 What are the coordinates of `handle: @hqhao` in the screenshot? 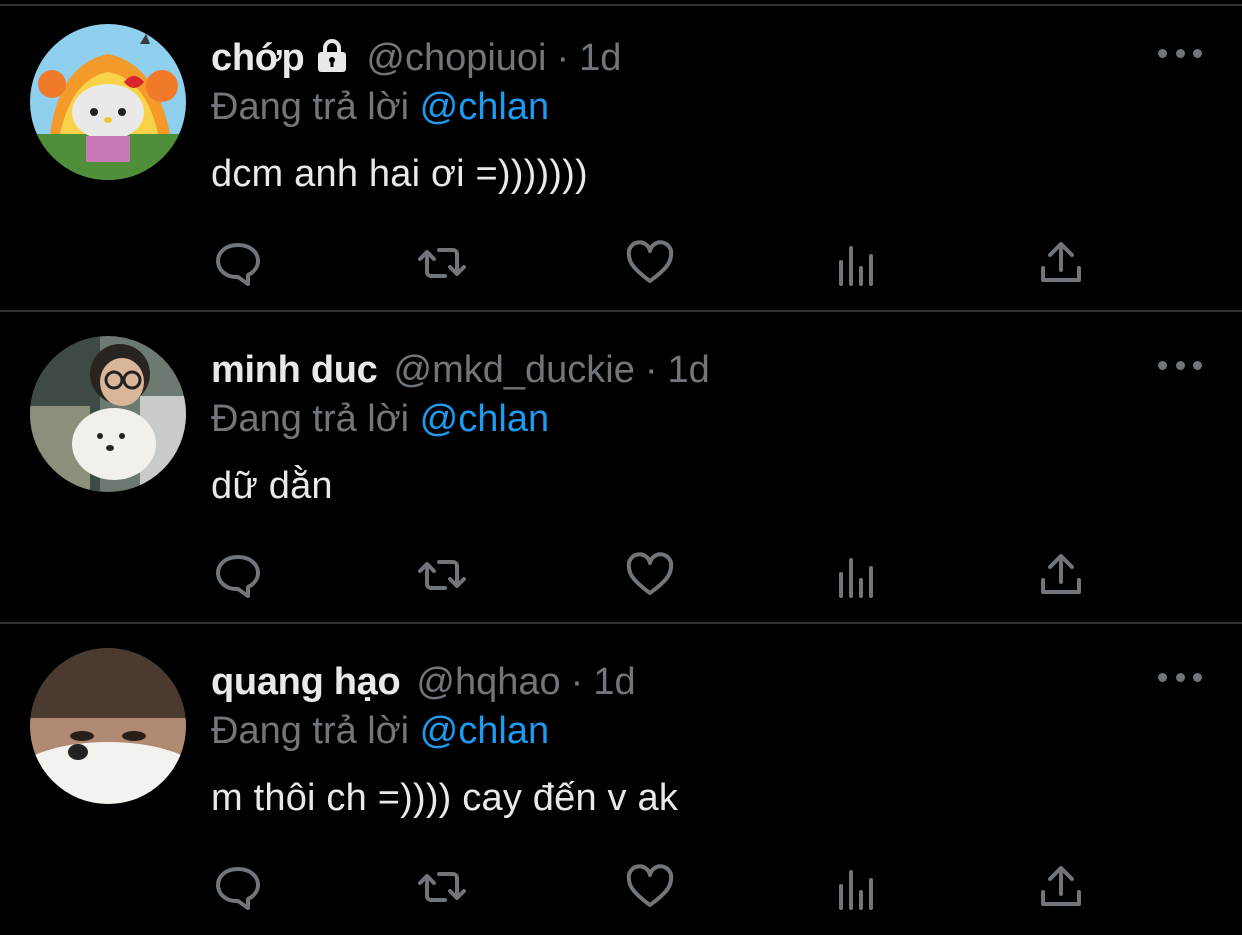 It's located at (488, 682).